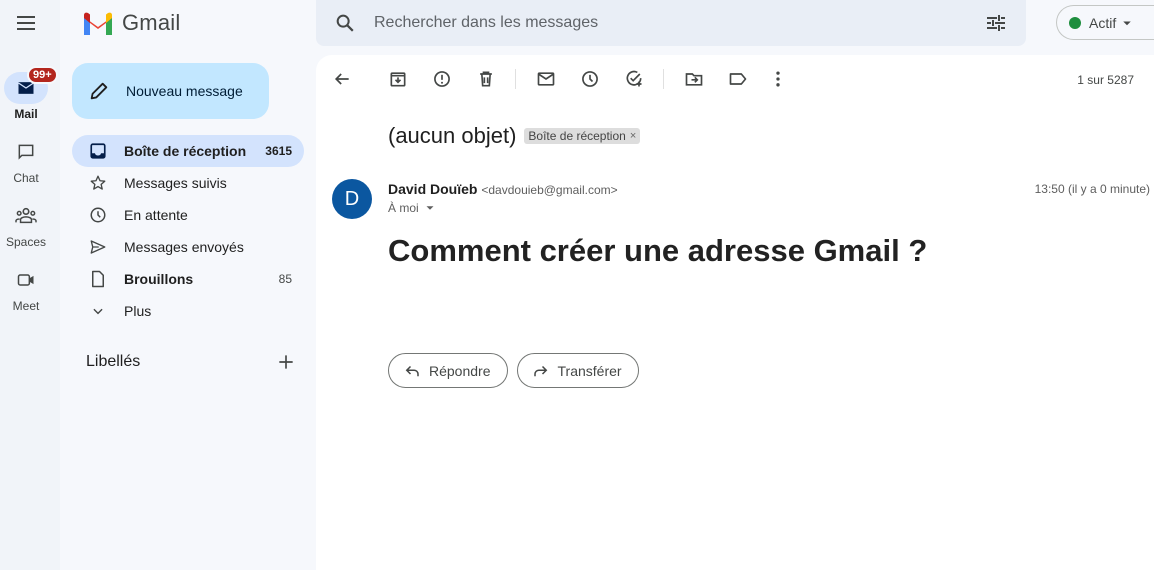  I want to click on label-icon, so click(738, 79).